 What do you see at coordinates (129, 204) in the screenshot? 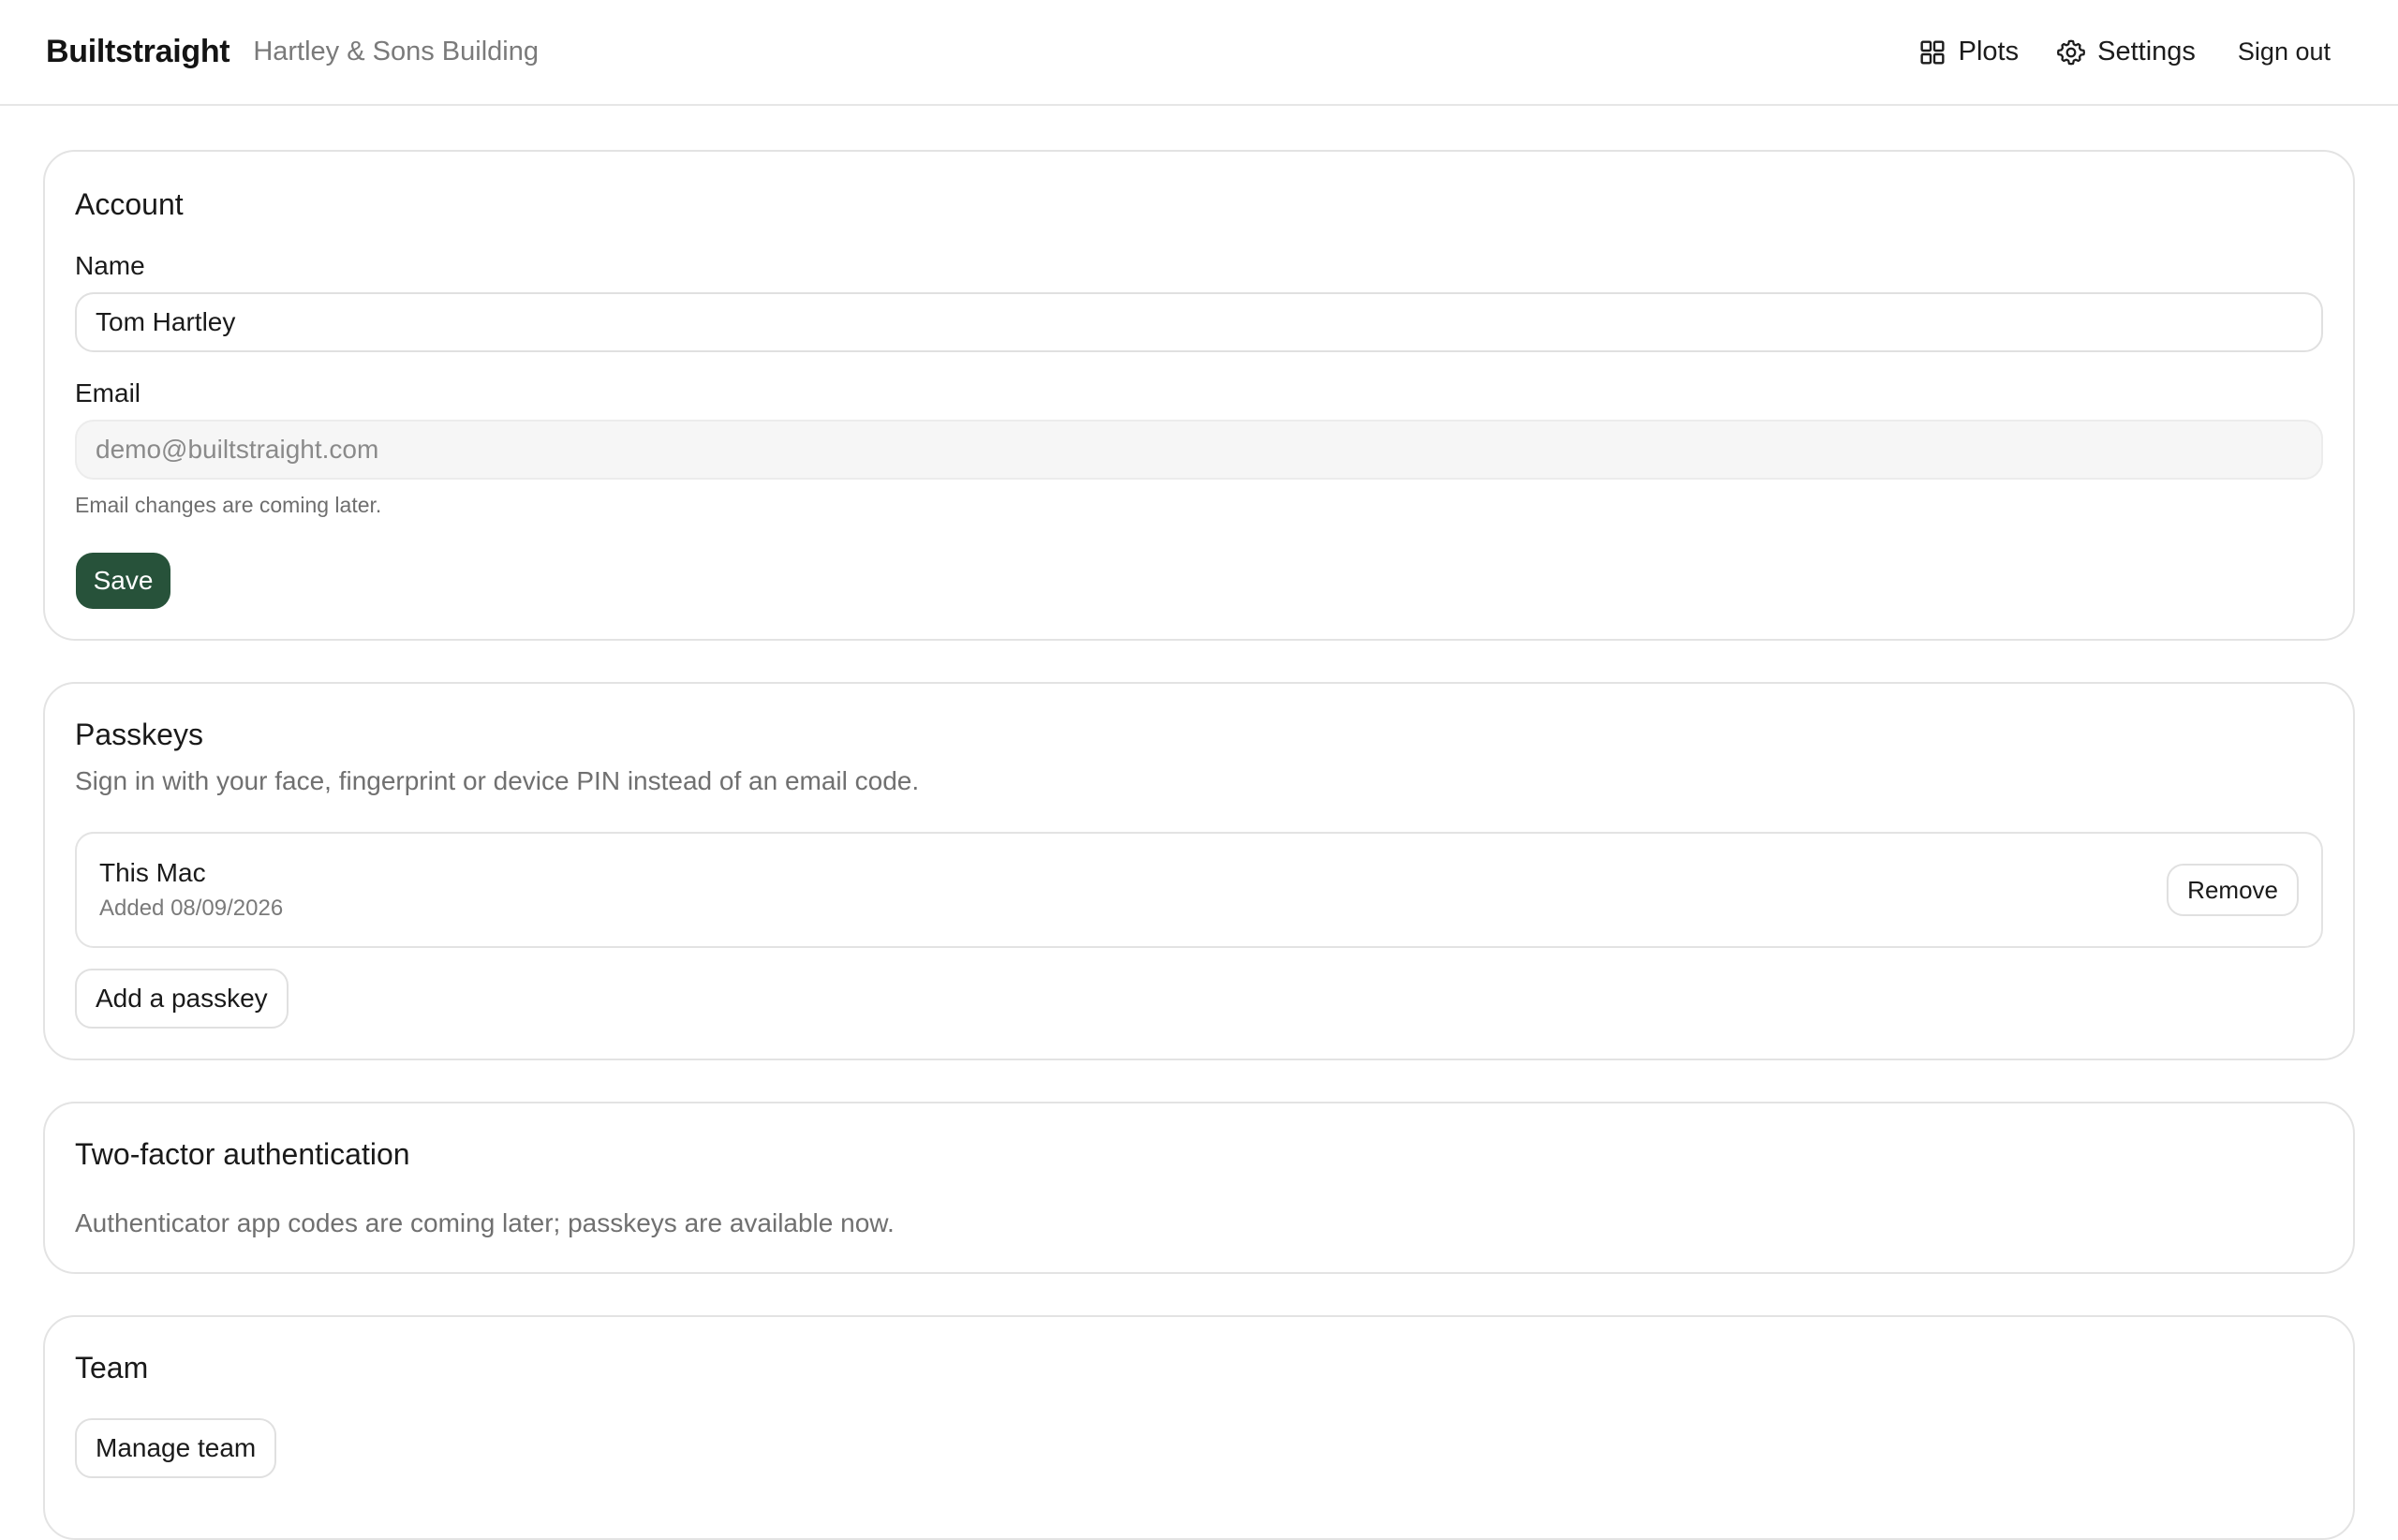
I see `account-title: Account` at bounding box center [129, 204].